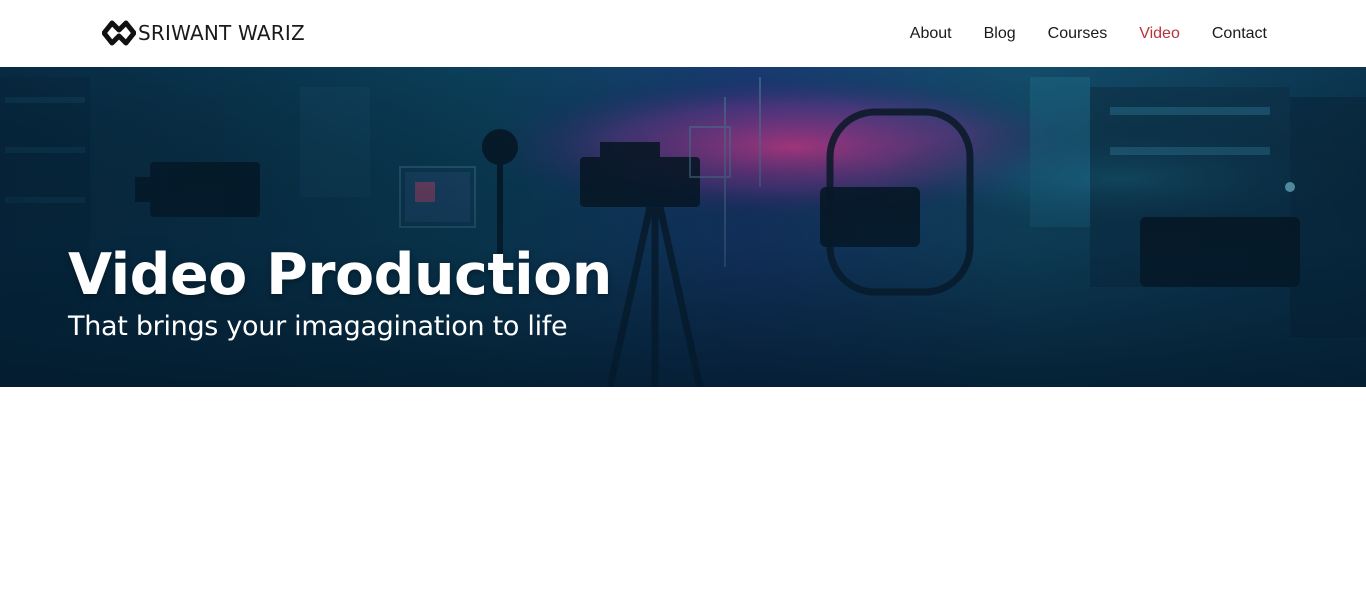 The height and width of the screenshot is (604, 1366). Describe the element at coordinates (1239, 34) in the screenshot. I see `nav-link-contact: Contact` at that location.